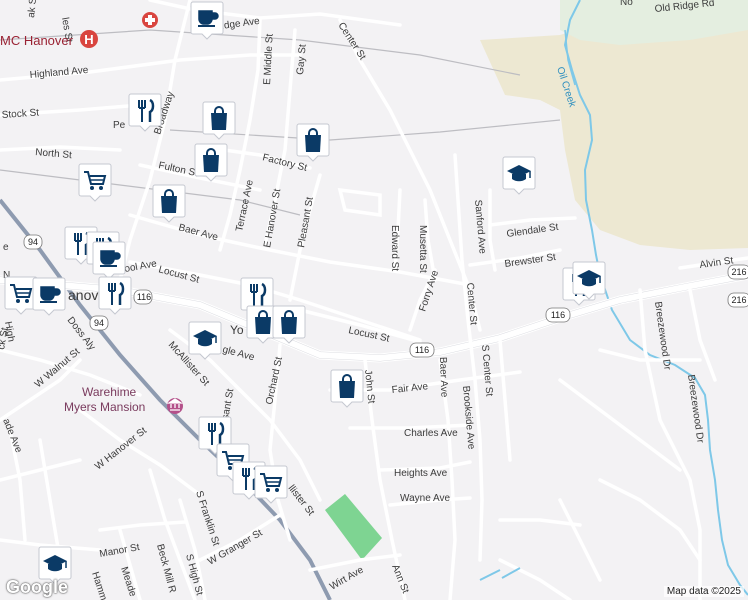 This screenshot has width=748, height=600. Describe the element at coordinates (20, 114) in the screenshot. I see `street-label: Stock St` at that location.